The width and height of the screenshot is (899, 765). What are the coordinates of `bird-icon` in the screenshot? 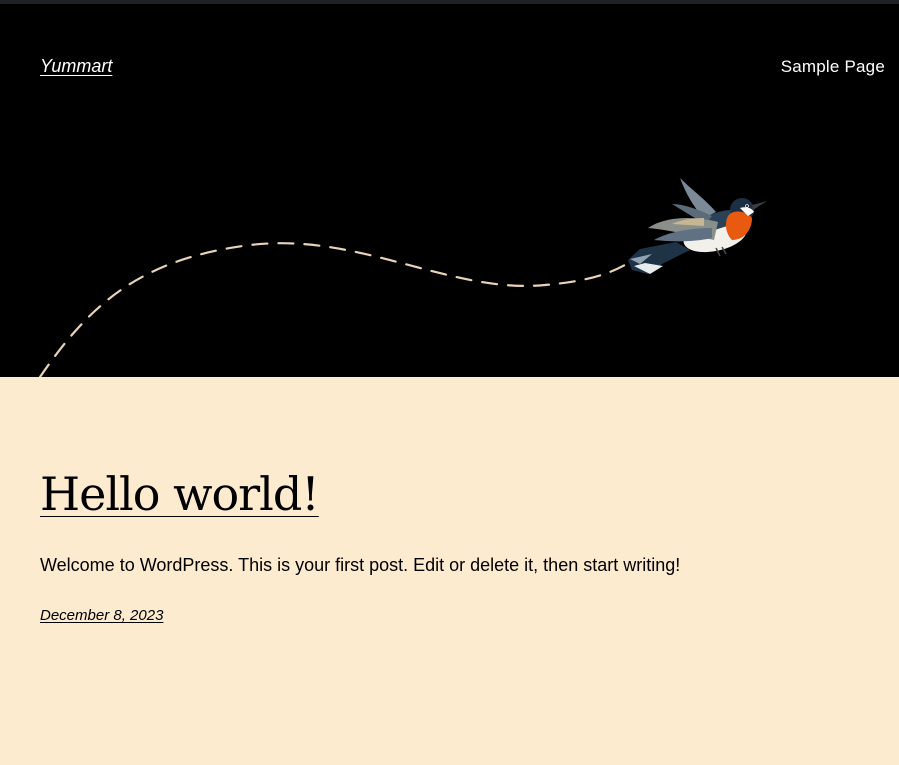 It's located at (697, 226).